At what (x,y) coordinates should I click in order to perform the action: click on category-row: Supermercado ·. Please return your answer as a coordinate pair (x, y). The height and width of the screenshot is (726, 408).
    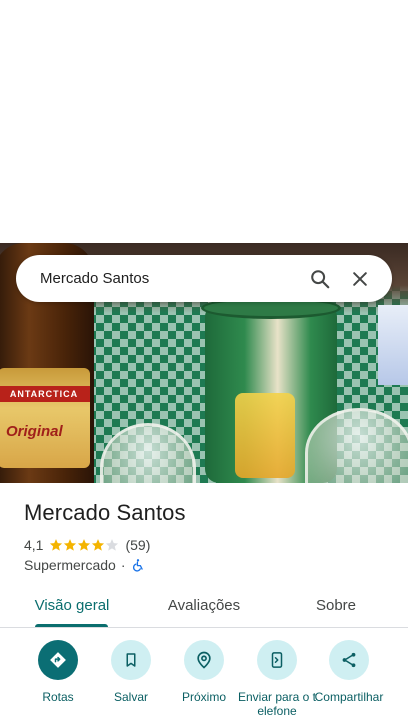
    Looking at the image, I should click on (84, 565).